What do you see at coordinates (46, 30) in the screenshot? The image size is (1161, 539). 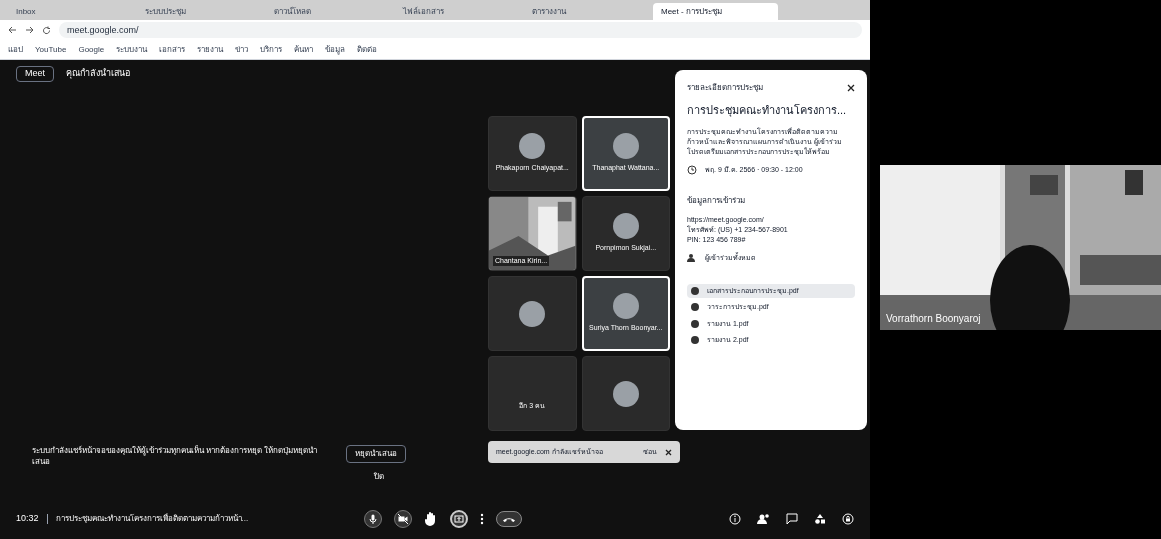 I see `reload-icon` at bounding box center [46, 30].